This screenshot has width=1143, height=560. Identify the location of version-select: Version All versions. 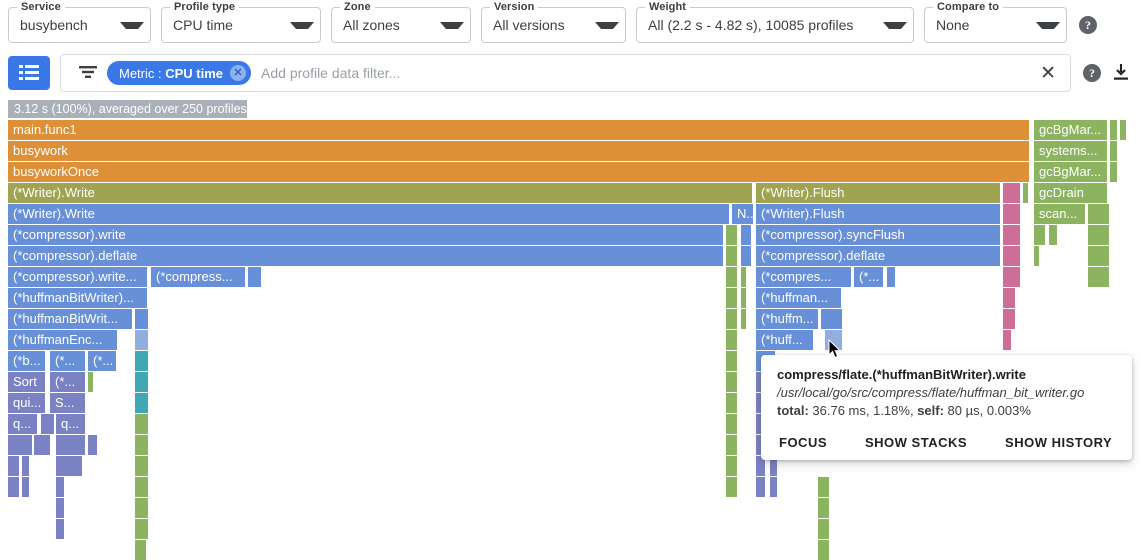
(553, 22).